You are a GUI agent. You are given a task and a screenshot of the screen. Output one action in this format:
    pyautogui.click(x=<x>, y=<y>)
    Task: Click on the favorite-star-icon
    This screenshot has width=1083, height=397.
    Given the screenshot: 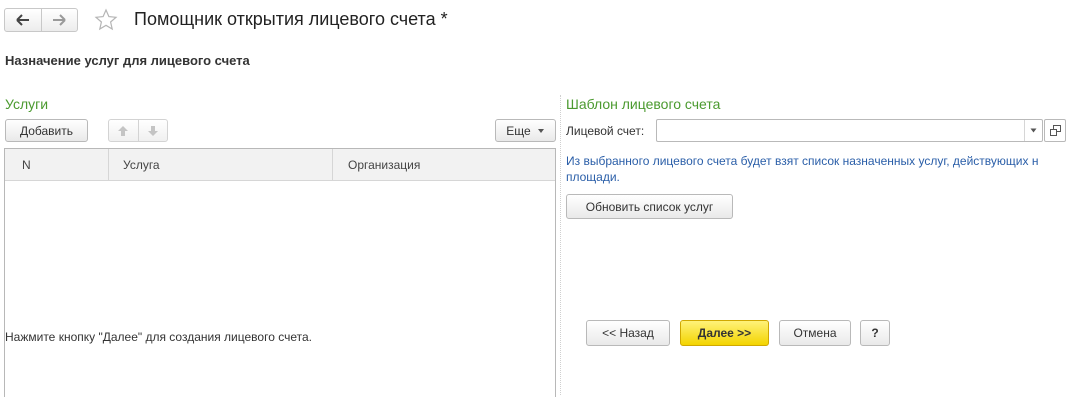 What is the action you would take?
    pyautogui.click(x=106, y=20)
    